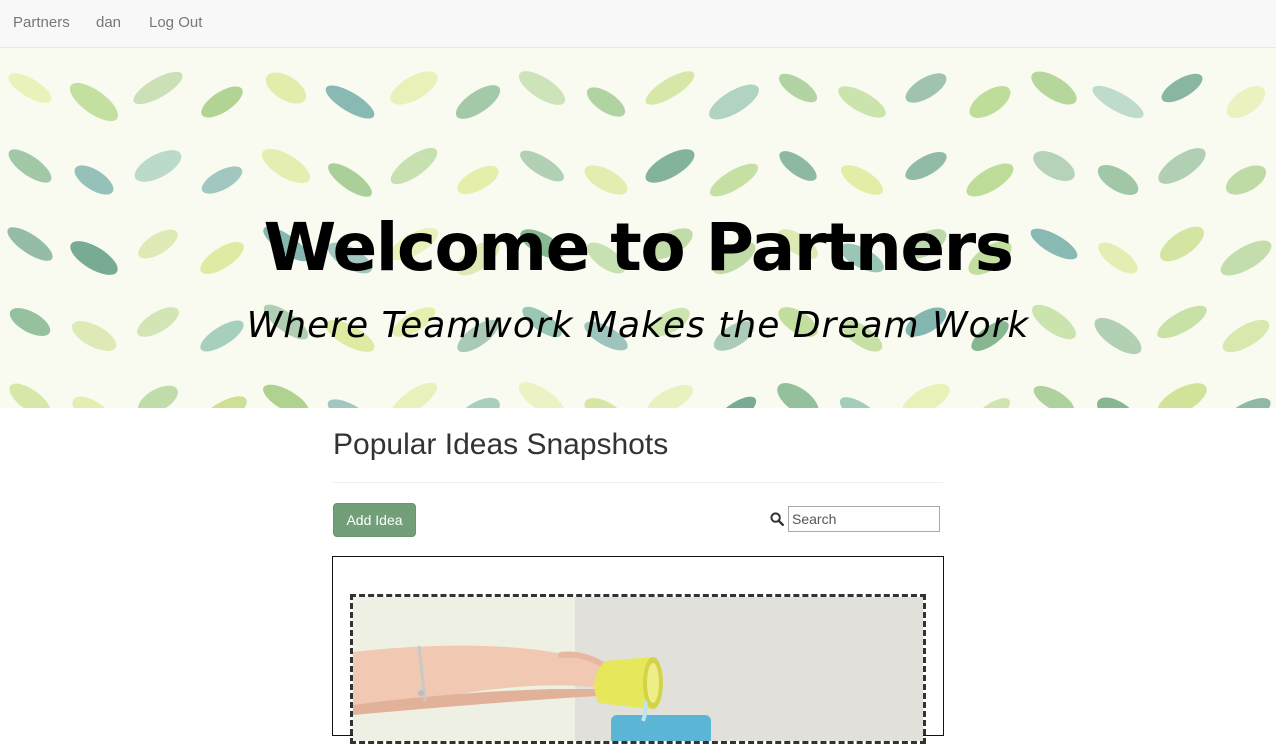 Image resolution: width=1276 pixels, height=744 pixels. Describe the element at coordinates (41, 23) in the screenshot. I see `nav-brand-partners: Partners` at that location.